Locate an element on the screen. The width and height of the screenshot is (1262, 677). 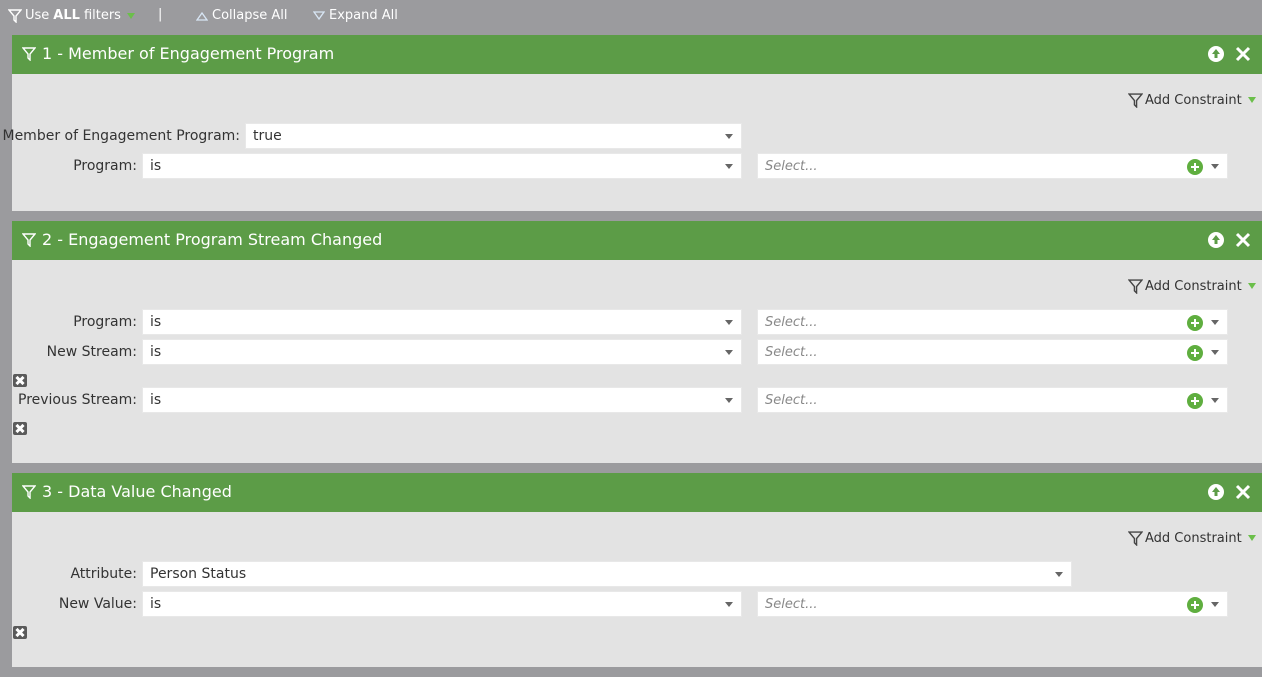
expand-triangle-icon is located at coordinates (319, 15).